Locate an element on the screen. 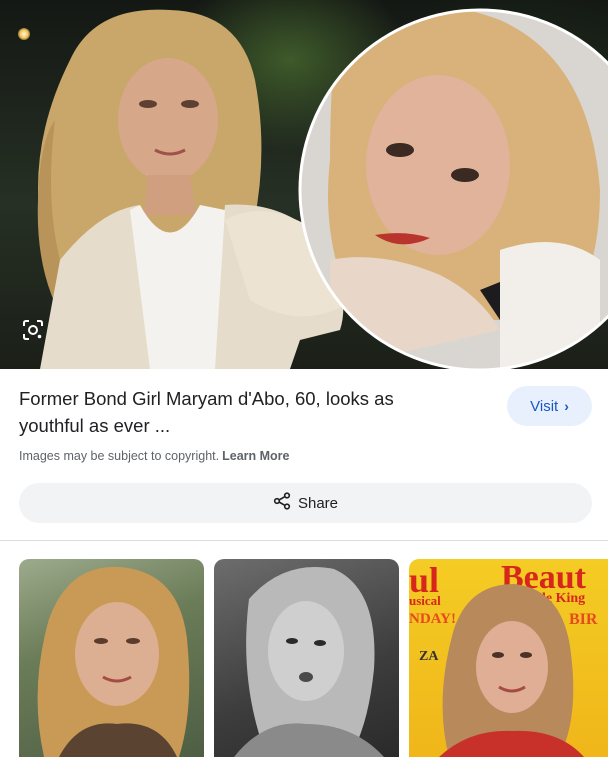 This screenshot has width=608, height=757. related-image-3-photo is located at coordinates (511, 670).